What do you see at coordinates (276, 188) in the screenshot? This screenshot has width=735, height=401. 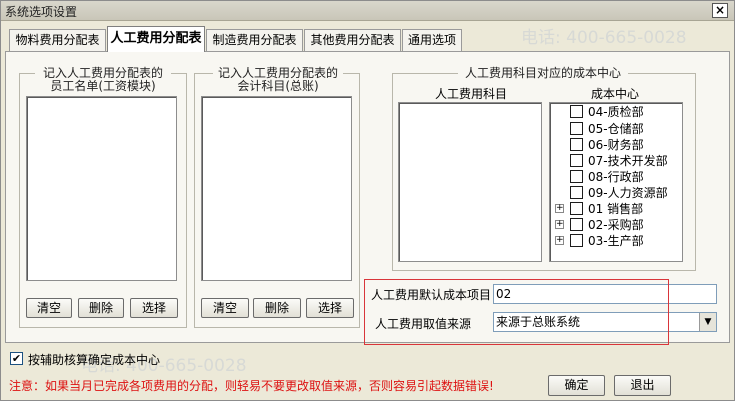 I see `account-list` at bounding box center [276, 188].